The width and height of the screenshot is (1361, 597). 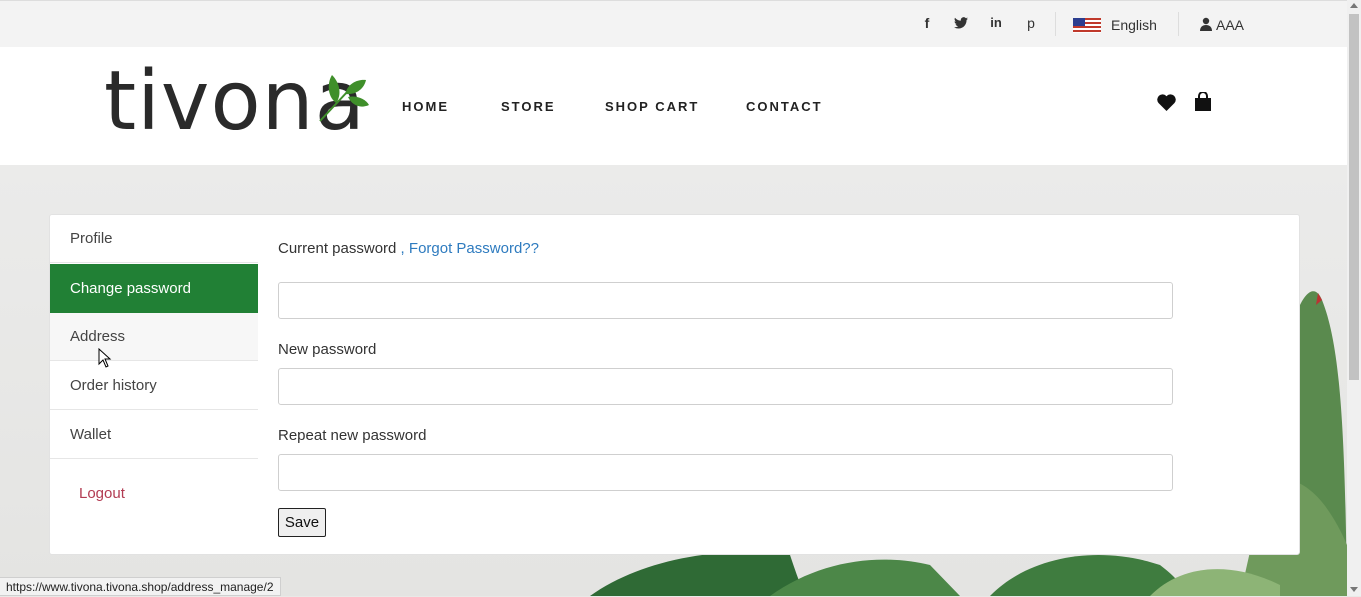 What do you see at coordinates (927, 25) in the screenshot?
I see `facebook-icon: f` at bounding box center [927, 25].